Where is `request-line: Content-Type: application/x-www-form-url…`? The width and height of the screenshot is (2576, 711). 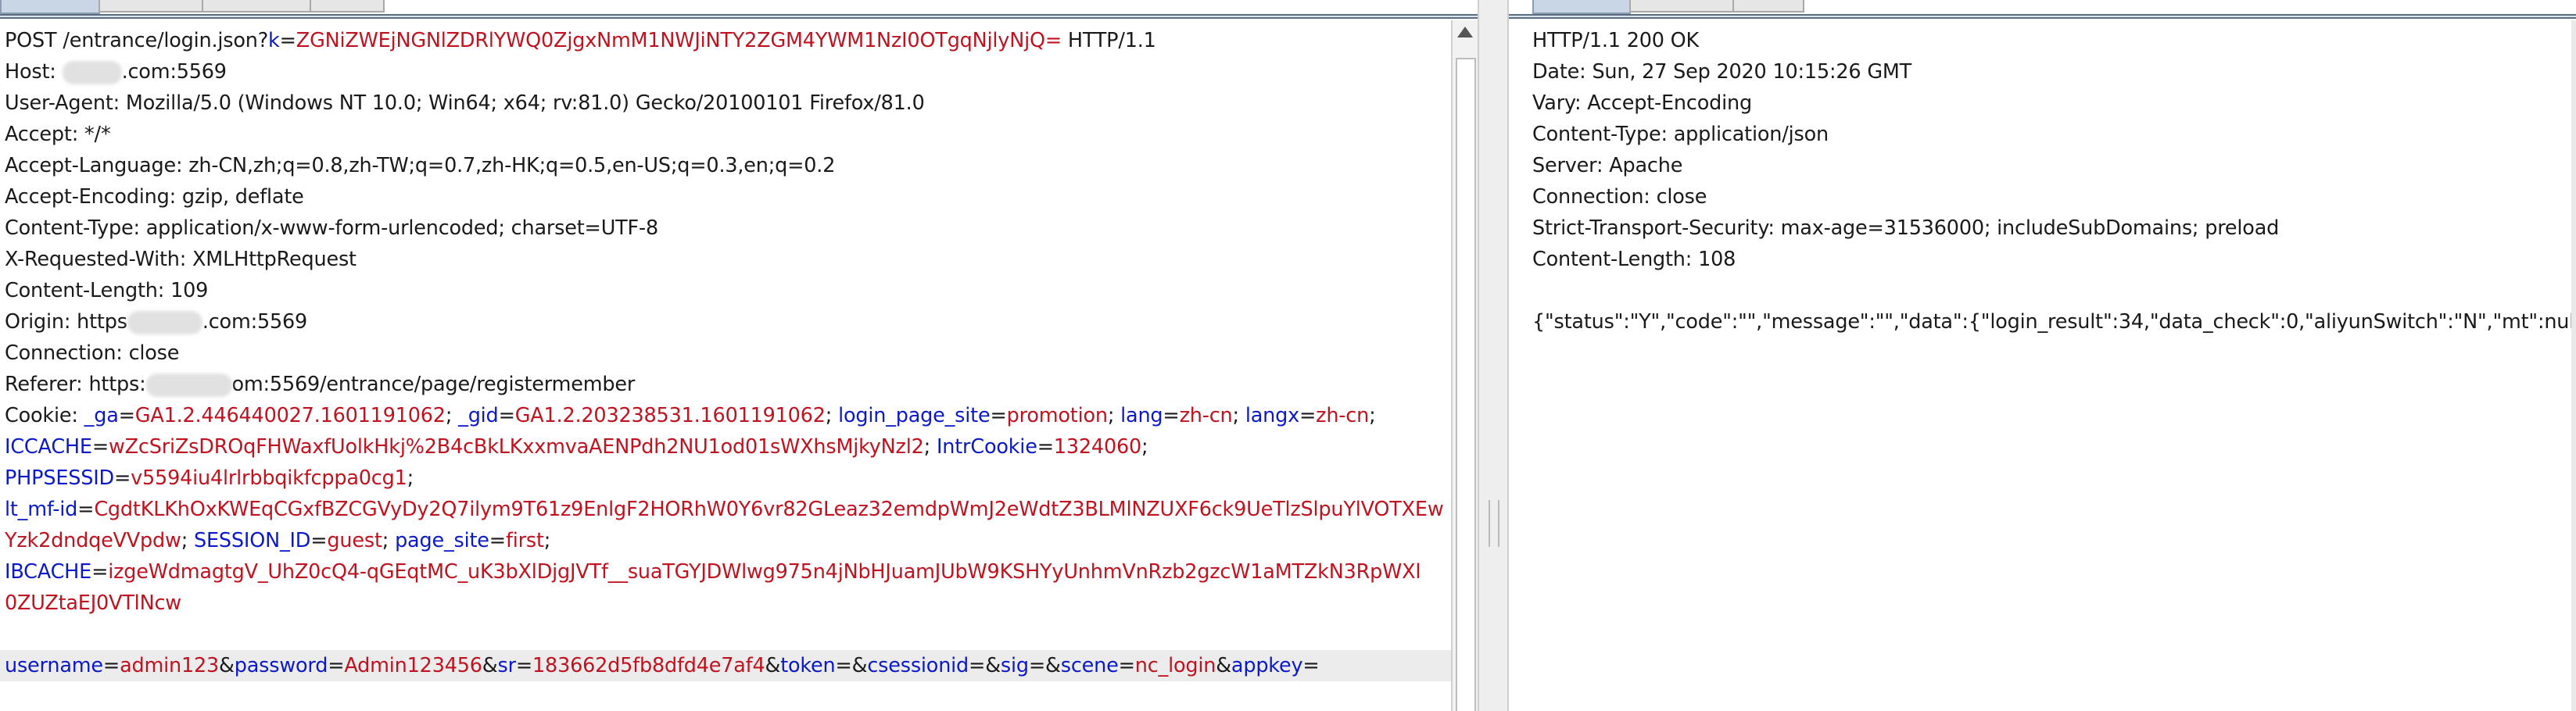
request-line: Content-Type: application/x-www-form-url… is located at coordinates (725, 228).